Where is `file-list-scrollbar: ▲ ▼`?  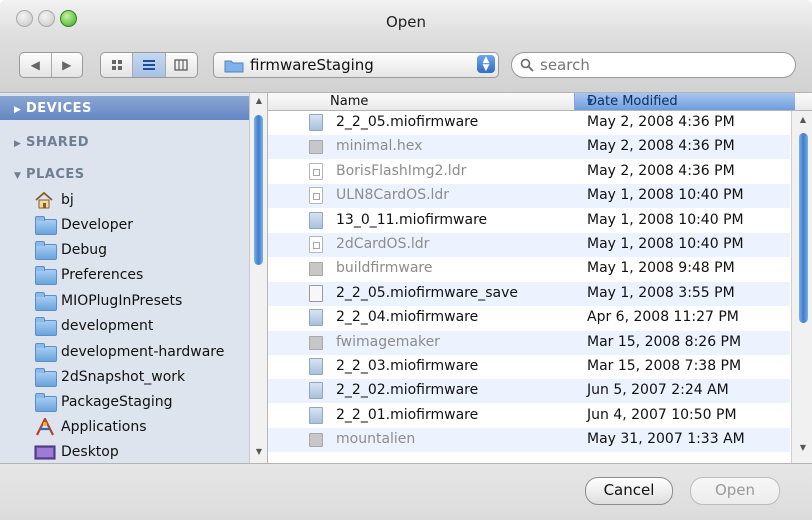 file-list-scrollbar: ▲ ▼ is located at coordinates (801, 287).